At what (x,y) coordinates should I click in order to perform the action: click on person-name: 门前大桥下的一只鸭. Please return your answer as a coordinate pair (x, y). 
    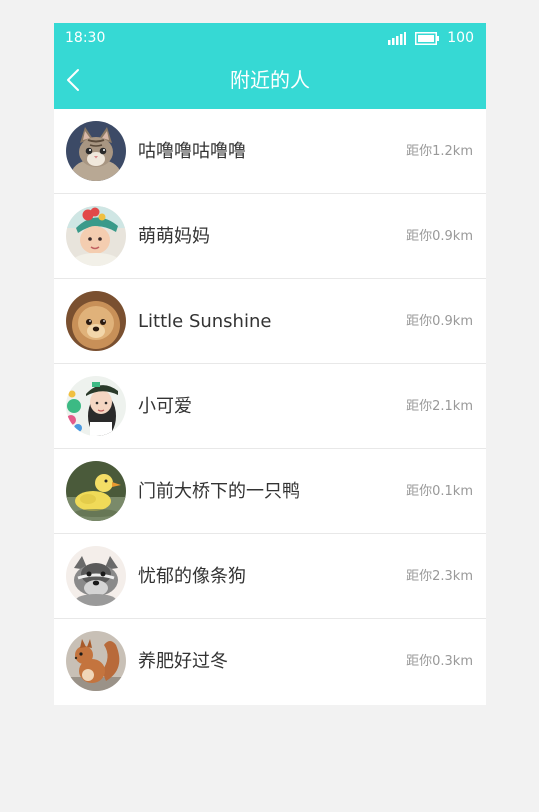
    Looking at the image, I should click on (219, 491).